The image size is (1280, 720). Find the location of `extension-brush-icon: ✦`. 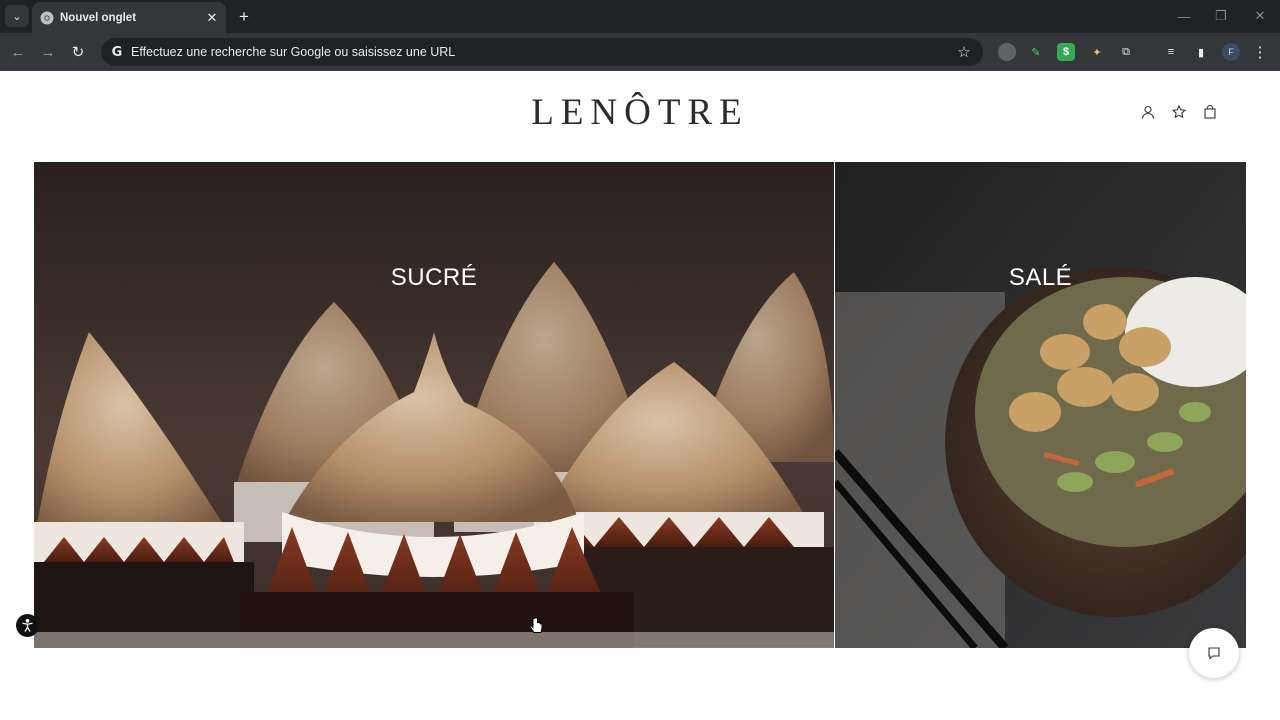

extension-brush-icon: ✦ is located at coordinates (1097, 52).